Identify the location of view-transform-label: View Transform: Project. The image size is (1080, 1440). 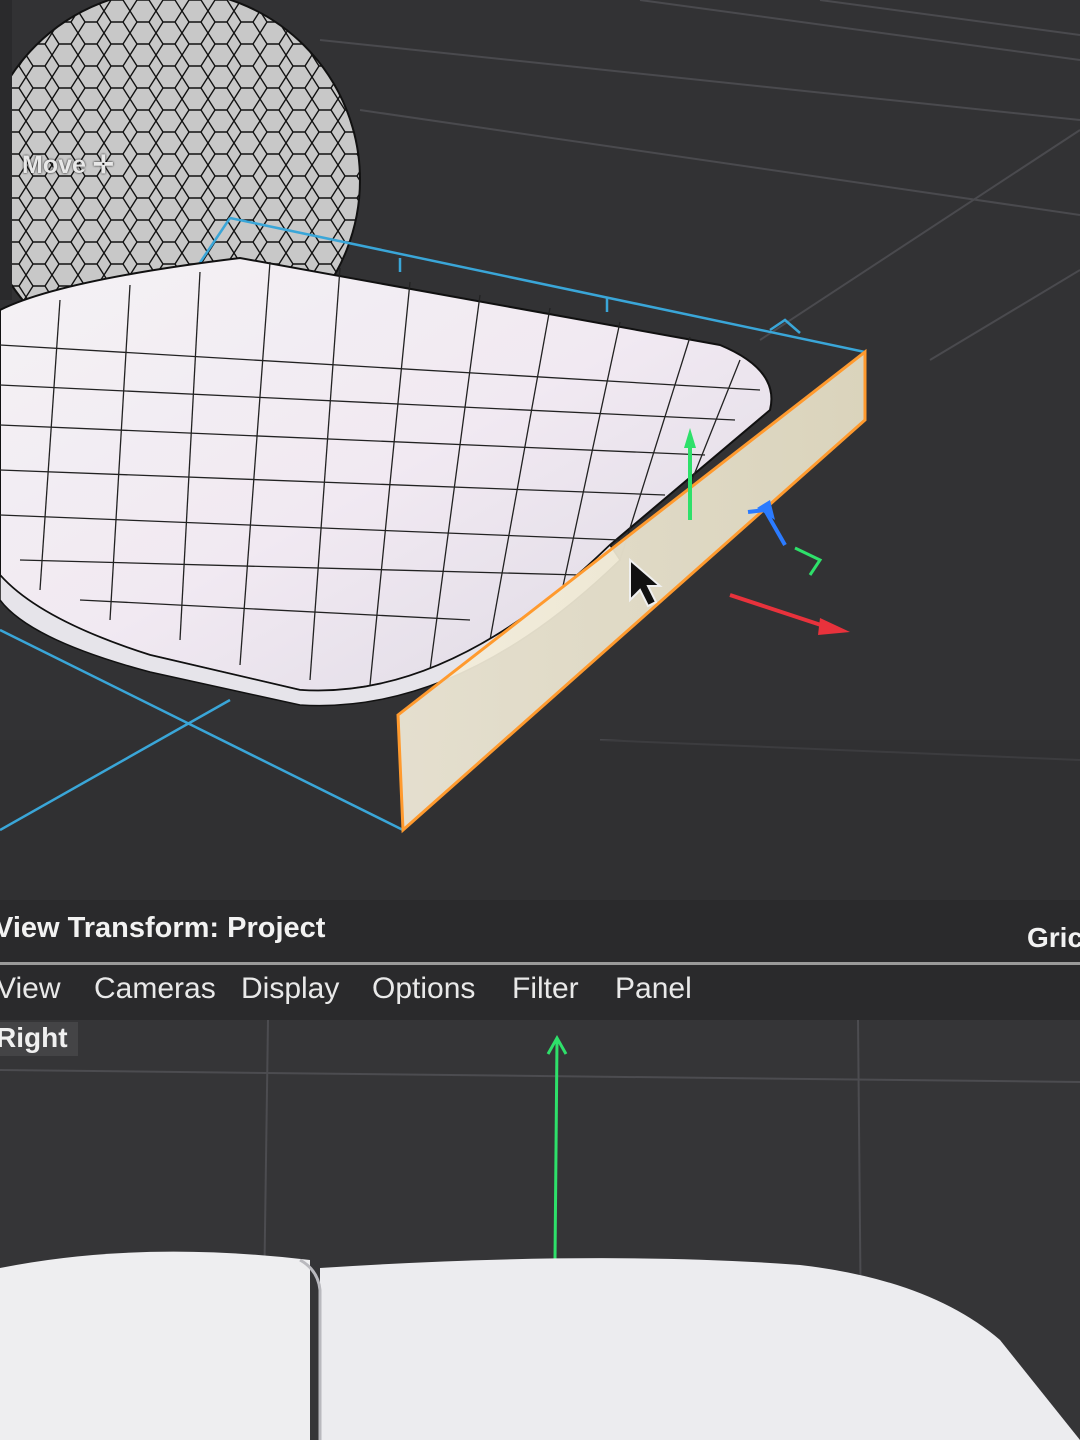
(163, 928).